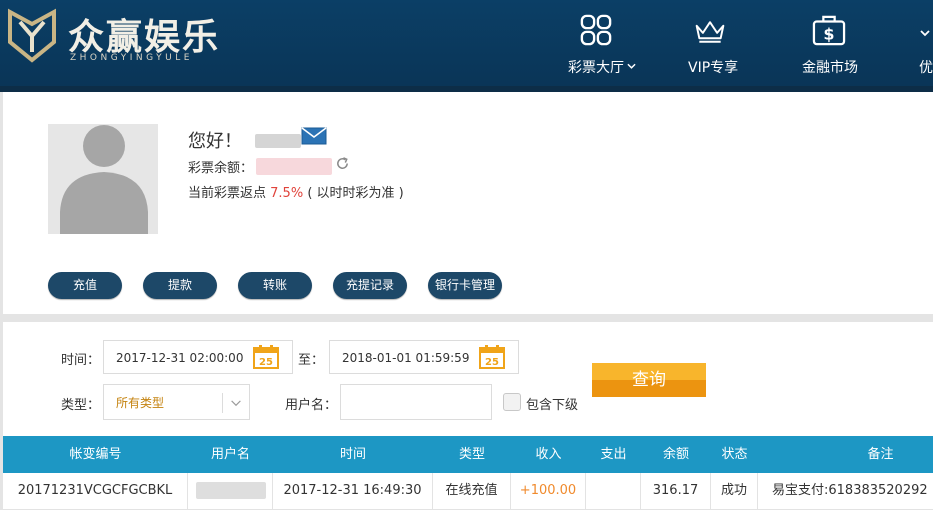  I want to click on col-header: 时间, so click(352, 454).